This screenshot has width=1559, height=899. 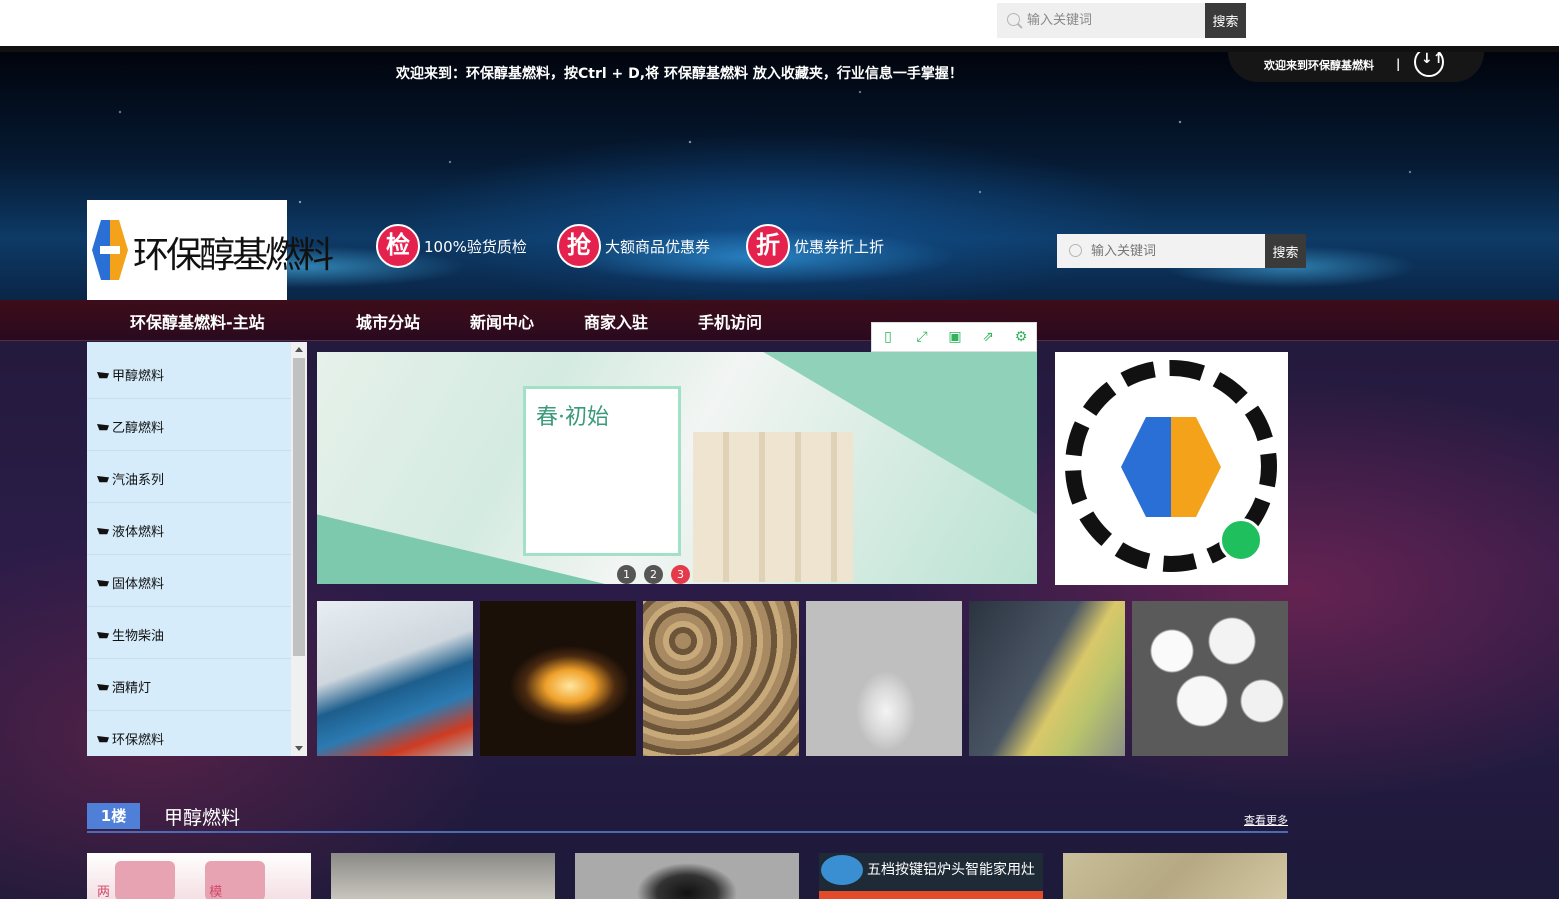 What do you see at coordinates (884, 678) in the screenshot?
I see `alcohol-lamp-image` at bounding box center [884, 678].